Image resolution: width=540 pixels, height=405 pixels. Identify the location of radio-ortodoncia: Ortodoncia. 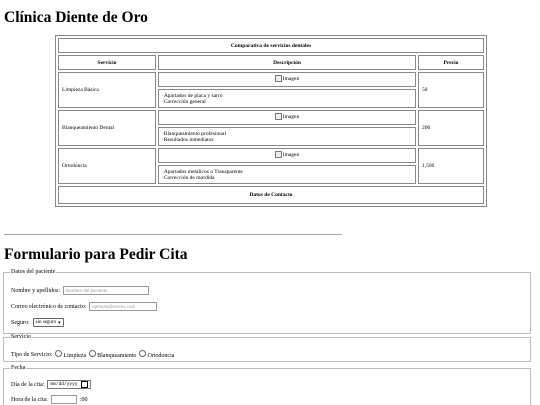
(156, 354).